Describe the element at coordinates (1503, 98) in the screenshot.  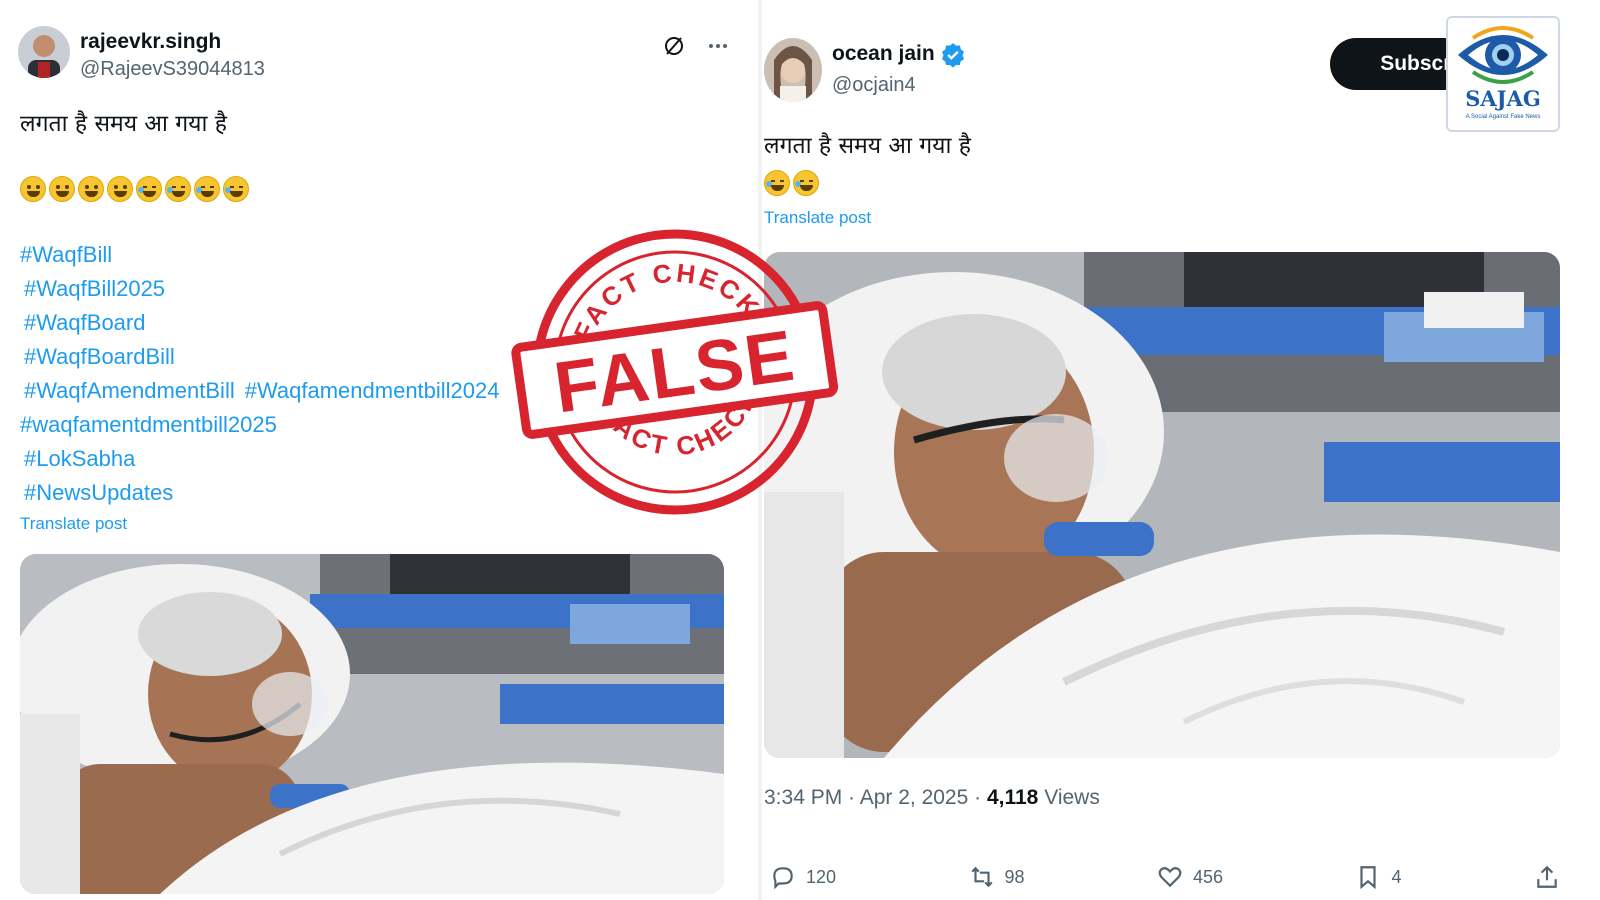
I see `logo-name: SAJAG` at that location.